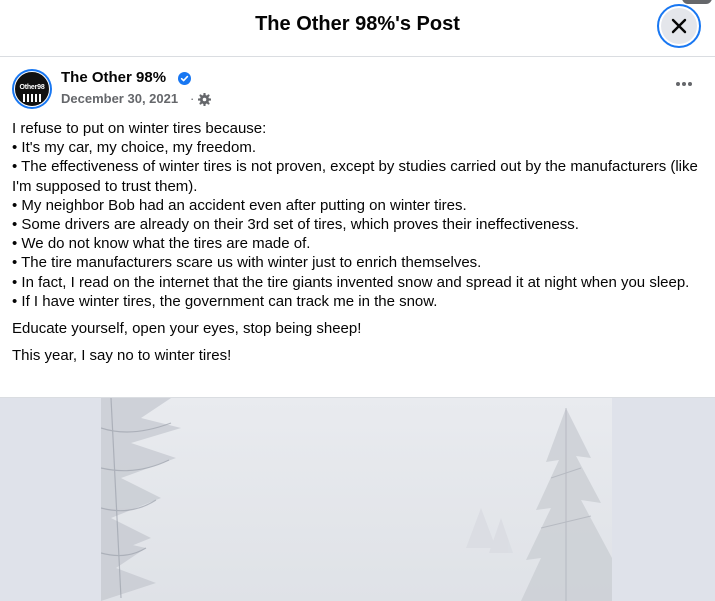 The image size is (715, 601). What do you see at coordinates (134, 148) in the screenshot?
I see `post-line: • It's my car, my choice, my freedom.` at bounding box center [134, 148].